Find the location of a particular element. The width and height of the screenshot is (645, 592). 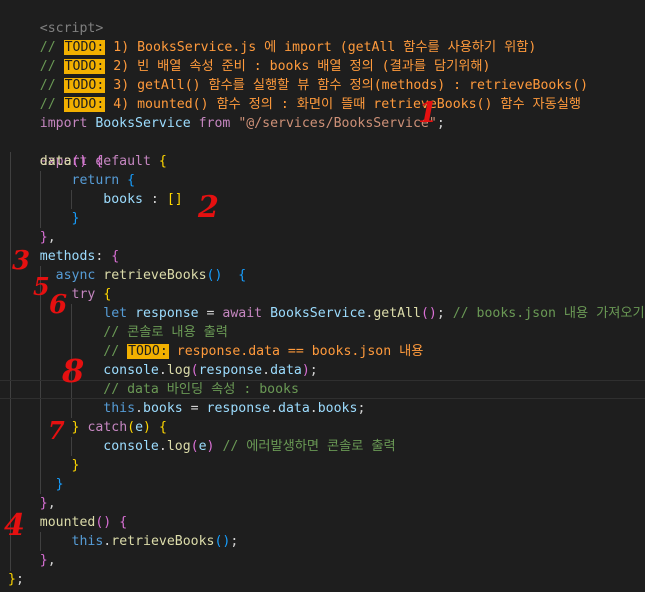

script-tag-line: <script> is located at coordinates (56, 18).